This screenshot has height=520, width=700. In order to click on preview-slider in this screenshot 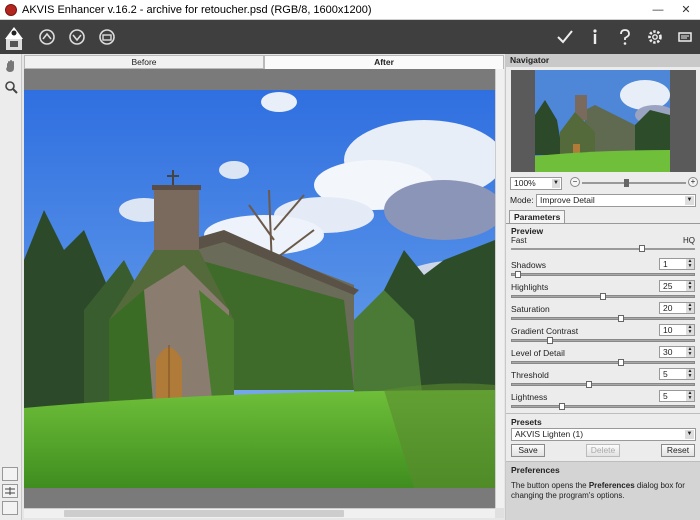, I will do `click(603, 249)`.